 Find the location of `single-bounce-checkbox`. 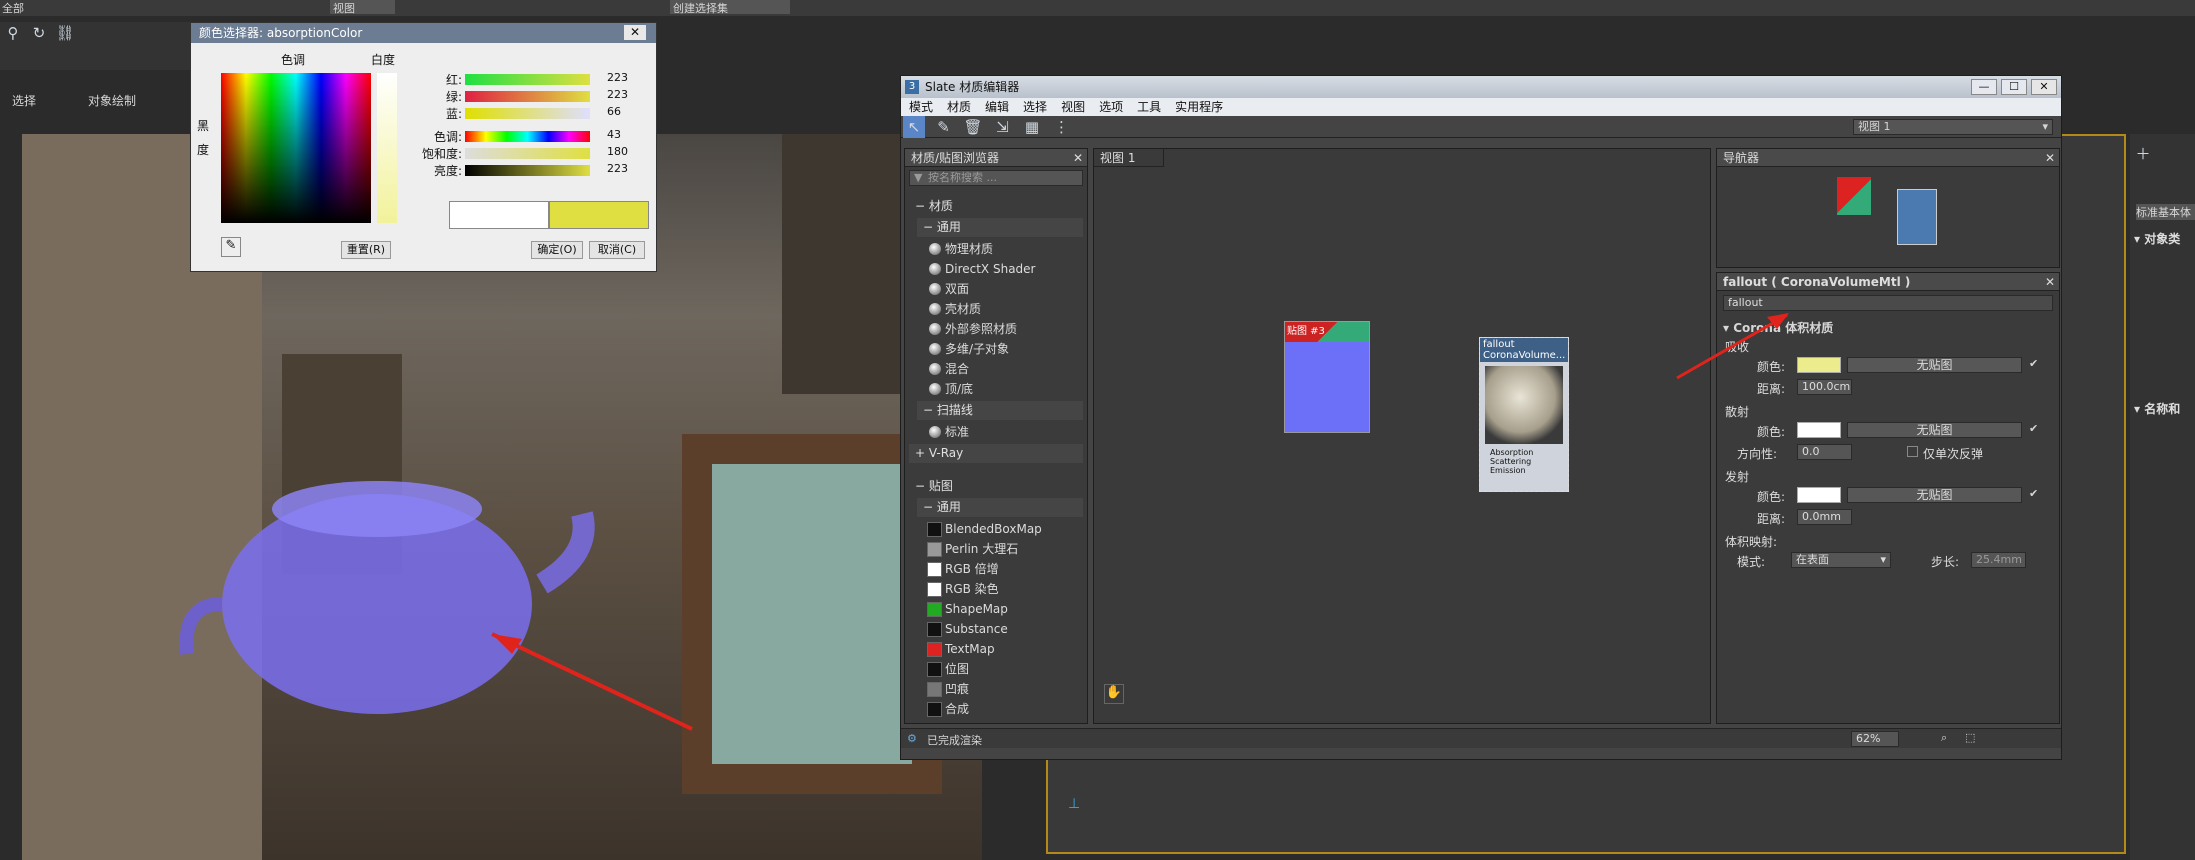

single-bounce-checkbox is located at coordinates (1912, 451).